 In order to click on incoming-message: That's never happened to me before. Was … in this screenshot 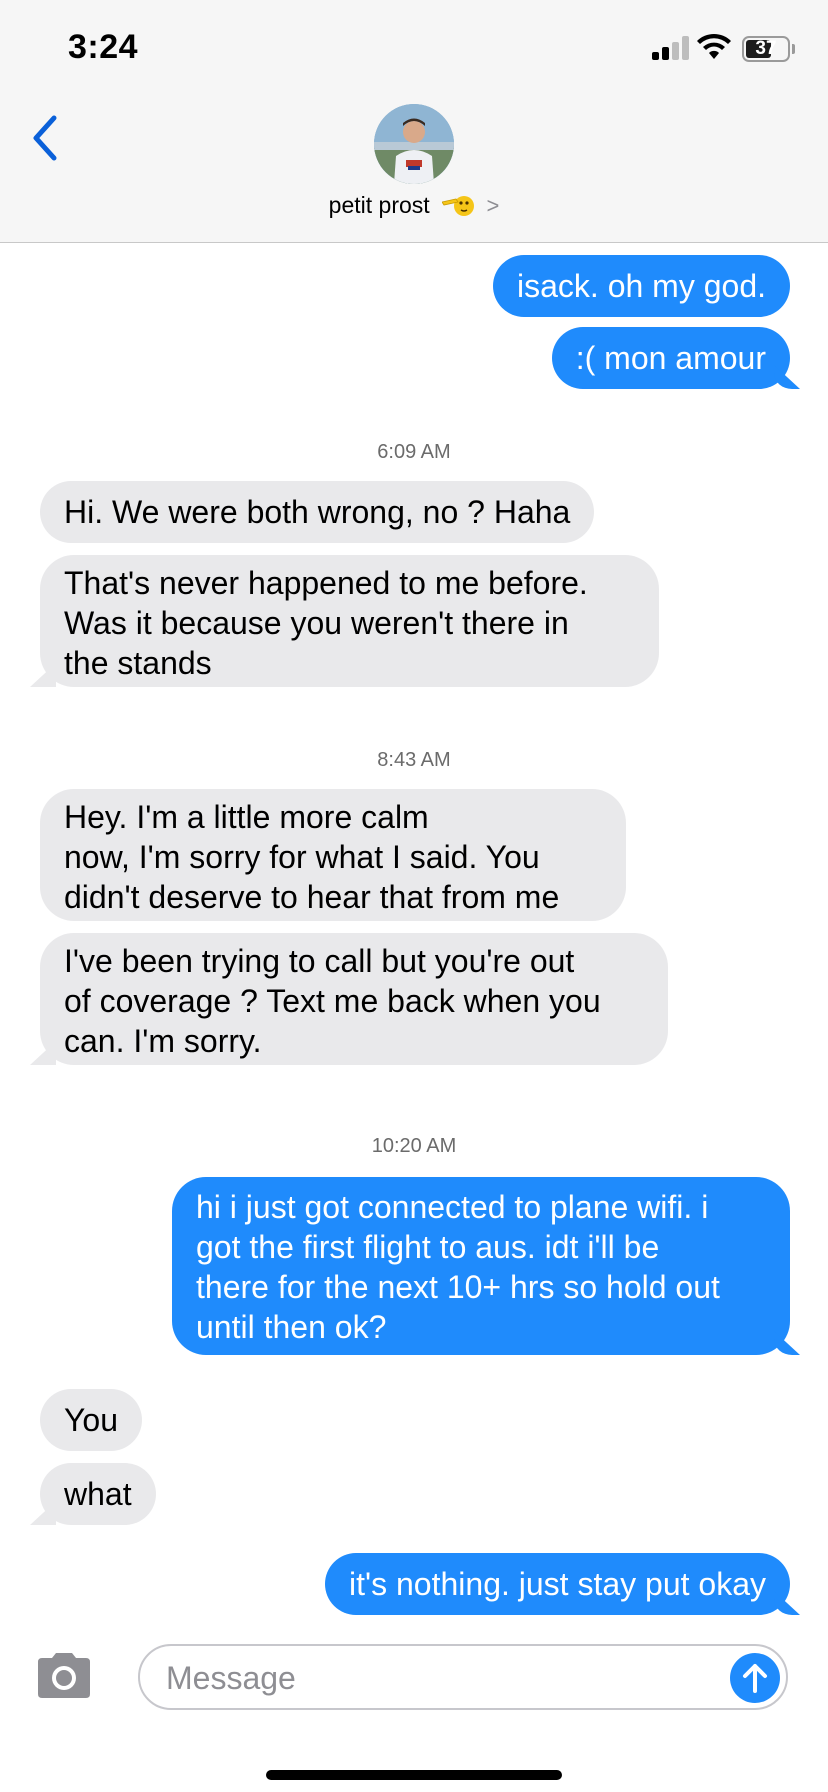, I will do `click(349, 621)`.